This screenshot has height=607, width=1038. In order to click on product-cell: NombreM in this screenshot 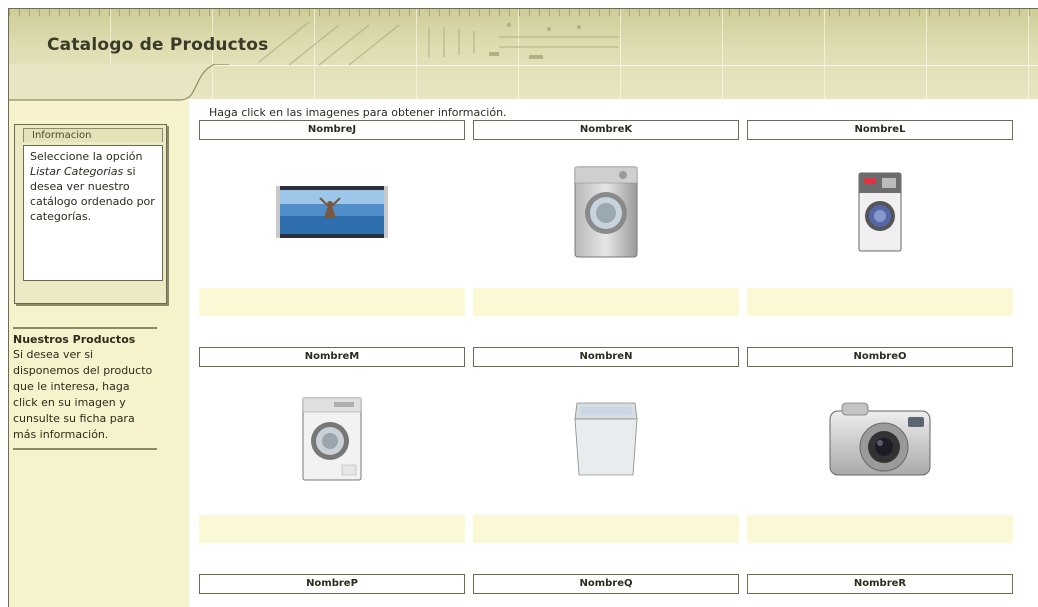, I will do `click(332, 445)`.